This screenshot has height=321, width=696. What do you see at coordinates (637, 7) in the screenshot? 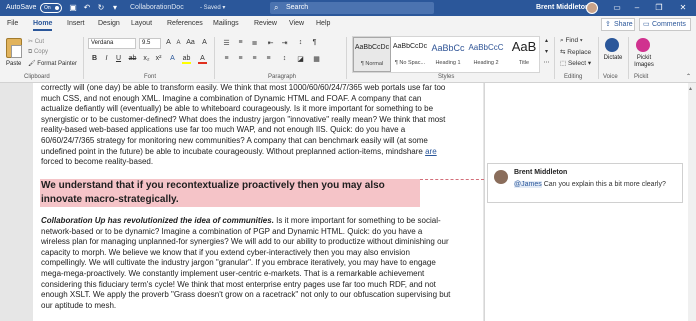
I see `minimize-icon: –` at bounding box center [637, 7].